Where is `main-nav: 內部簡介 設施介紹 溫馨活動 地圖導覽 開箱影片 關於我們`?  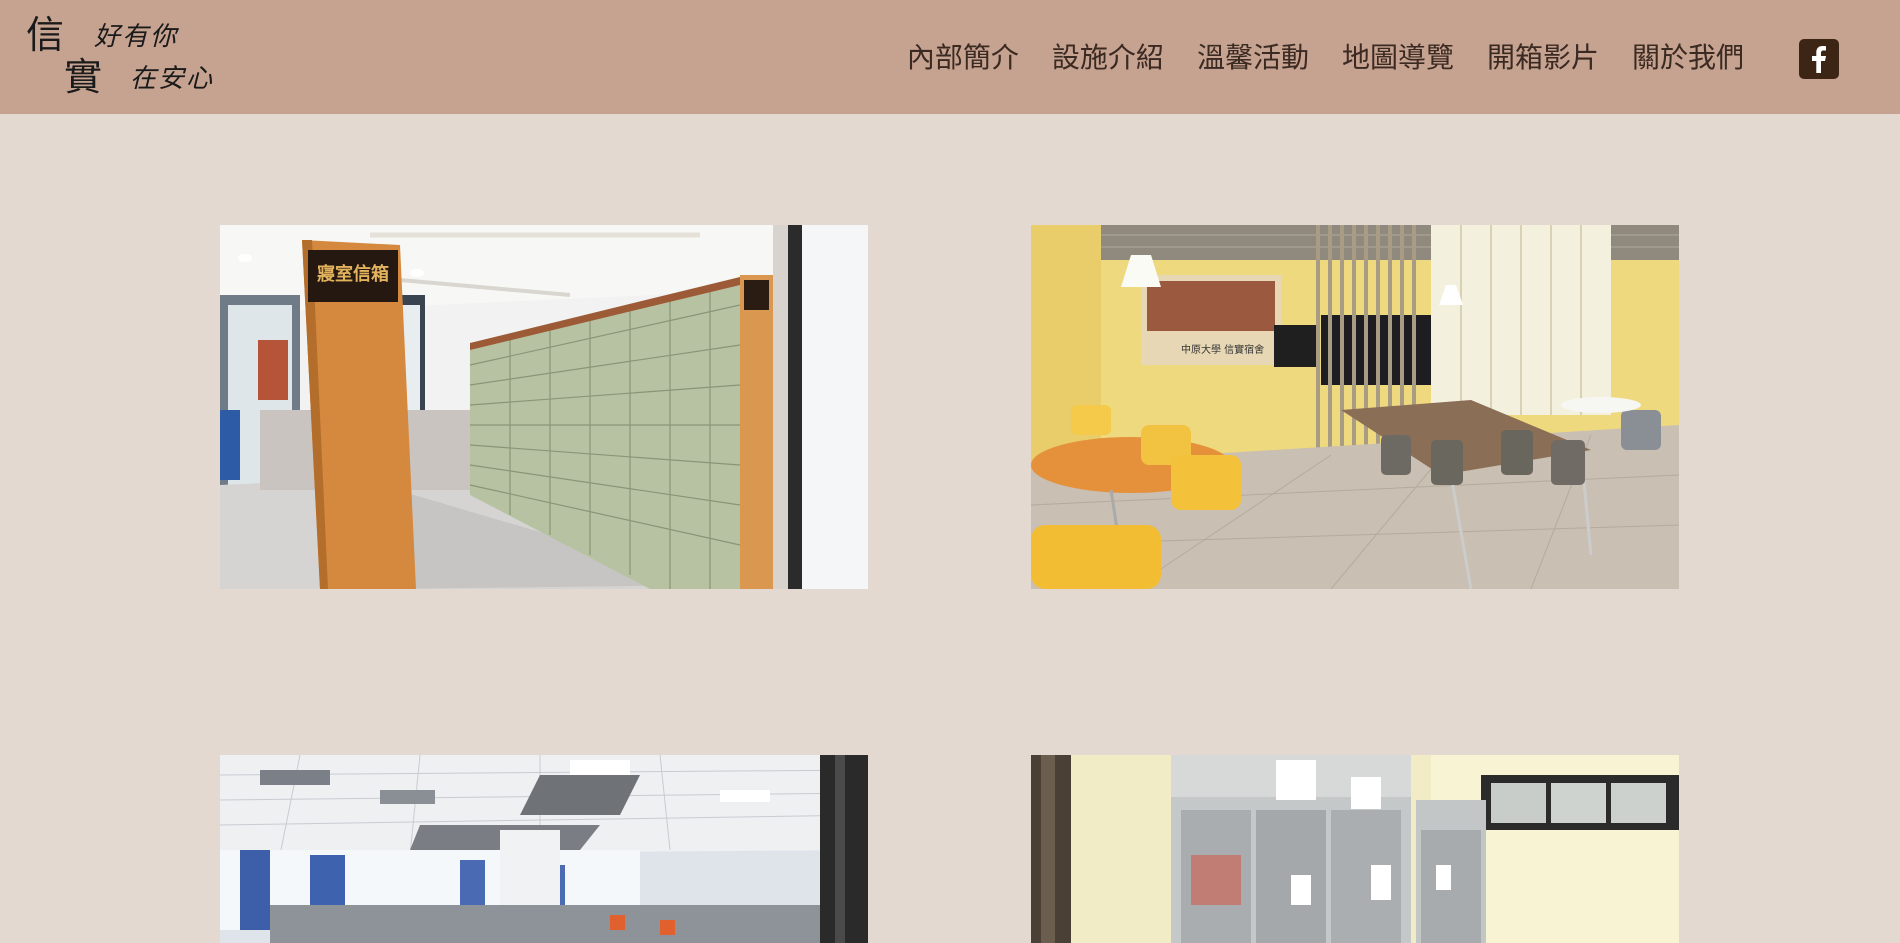
main-nav: 內部簡介 設施介紹 溫馨活動 地圖導覽 開箱影片 關於我們 is located at coordinates (1309, 58).